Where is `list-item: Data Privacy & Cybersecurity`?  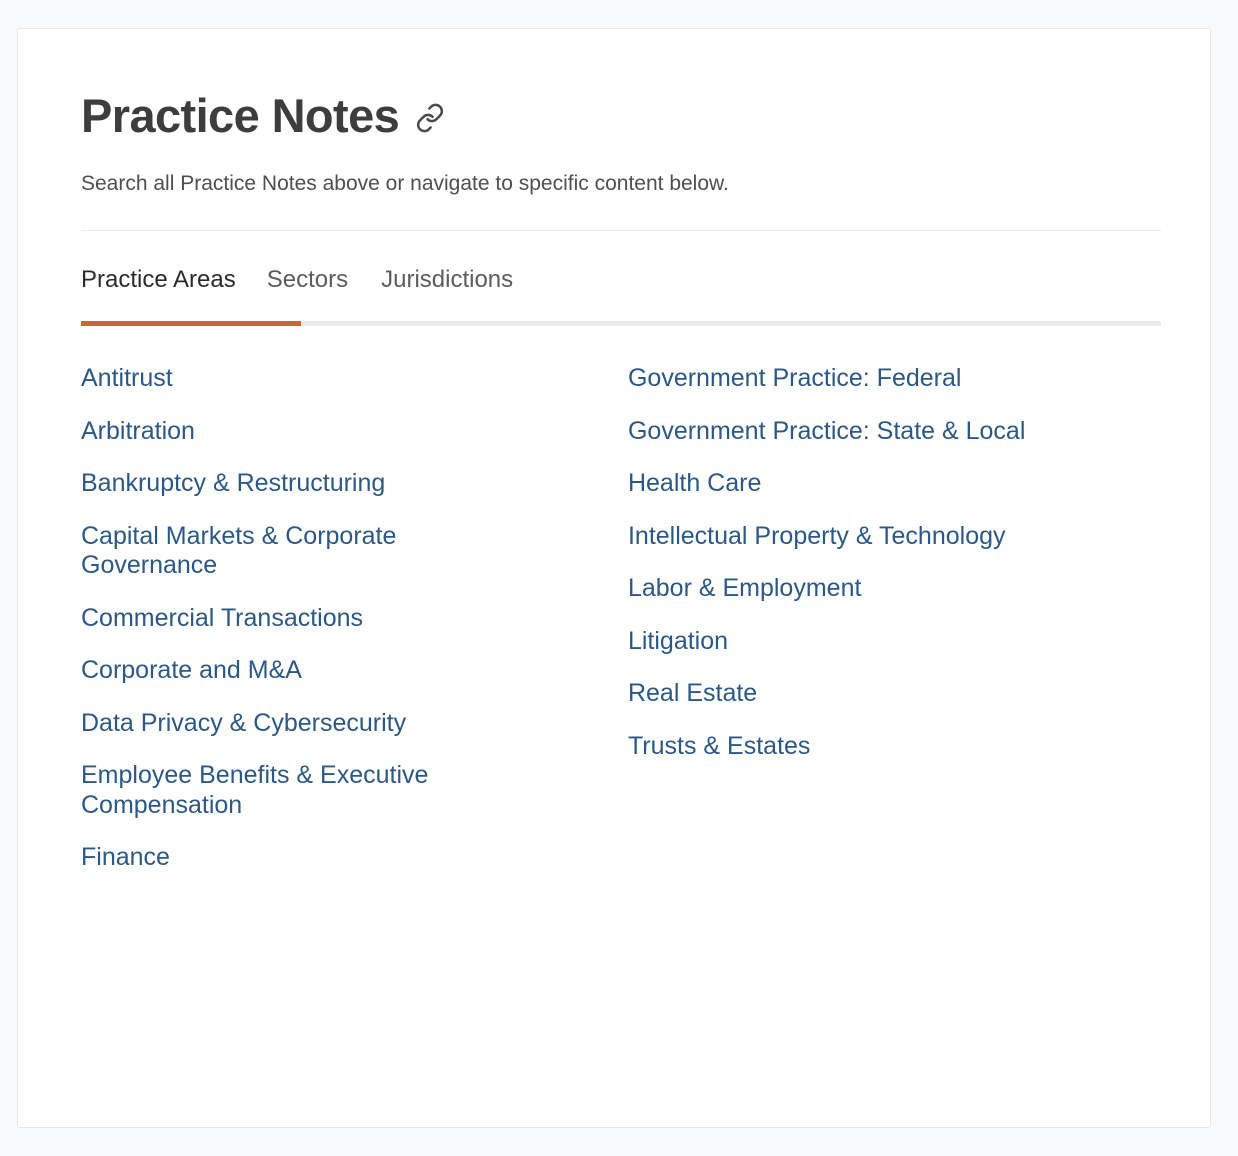
list-item: Data Privacy & Cybersecurity is located at coordinates (296, 724).